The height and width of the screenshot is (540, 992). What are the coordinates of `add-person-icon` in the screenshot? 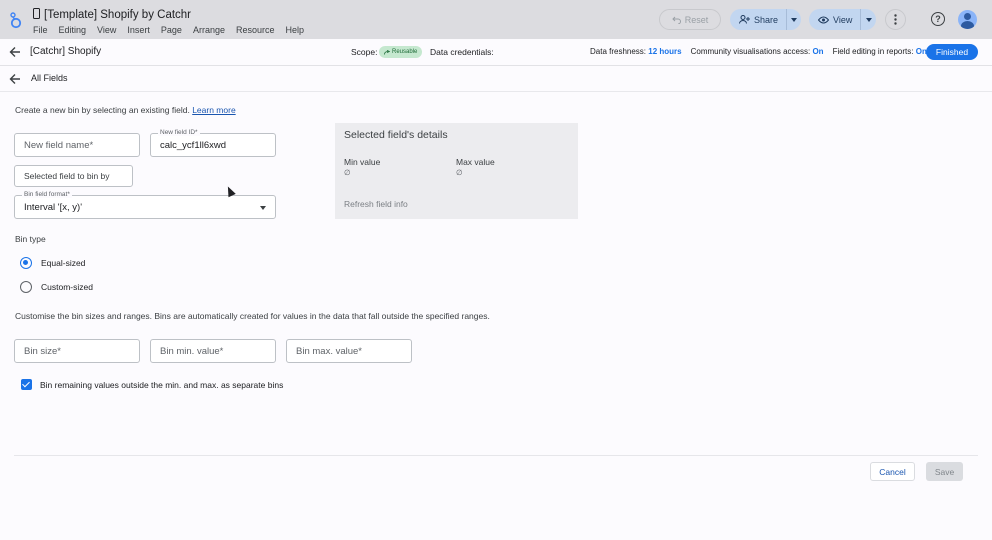 It's located at (744, 19).